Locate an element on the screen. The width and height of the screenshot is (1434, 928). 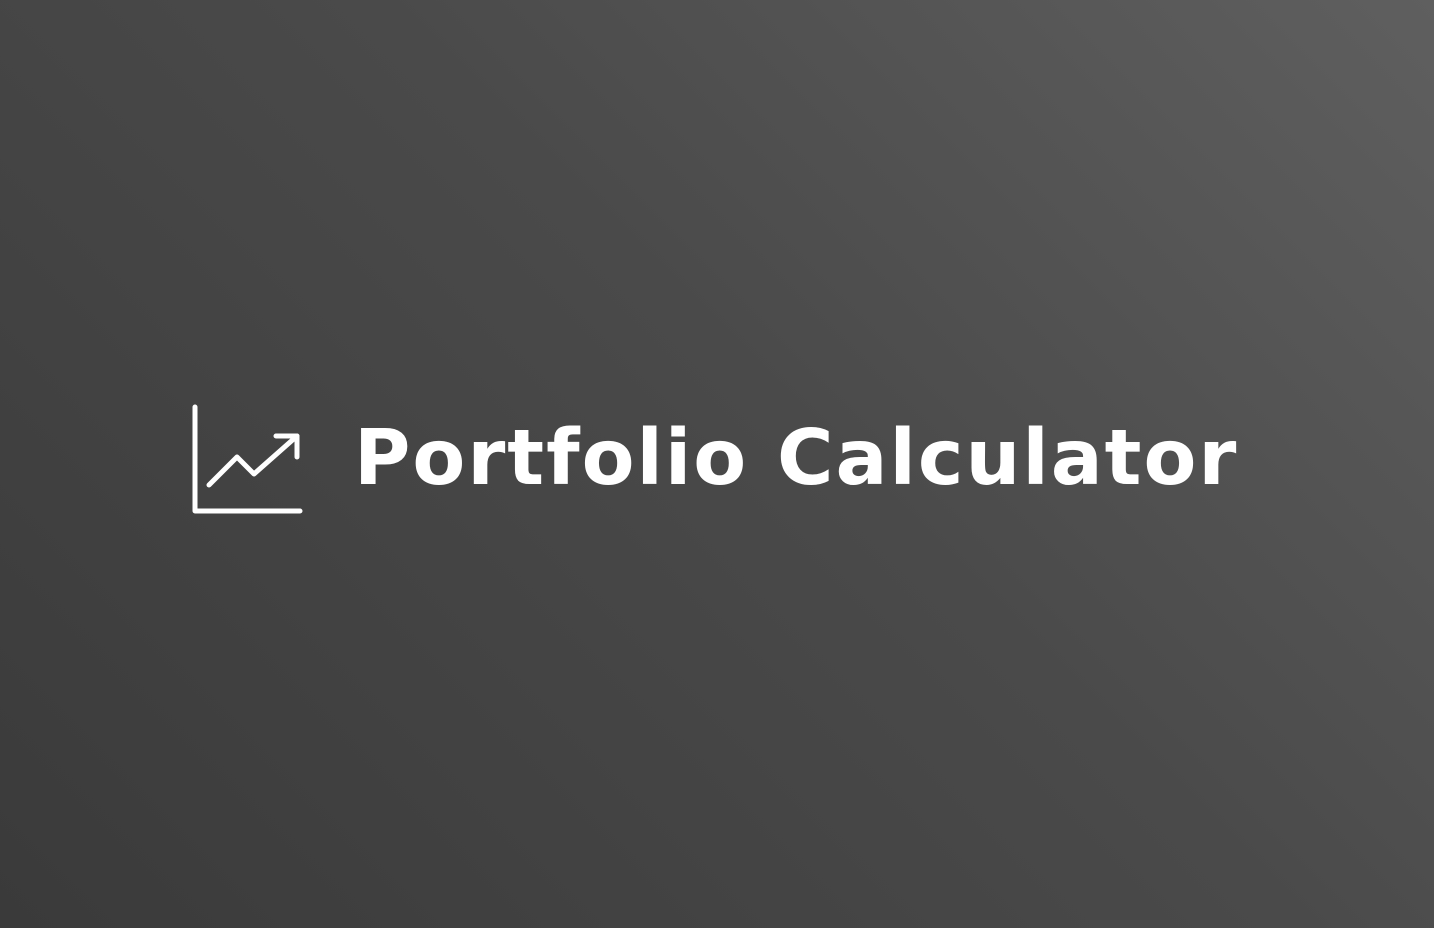
app-title: Portfolio Calculator is located at coordinates (796, 458).